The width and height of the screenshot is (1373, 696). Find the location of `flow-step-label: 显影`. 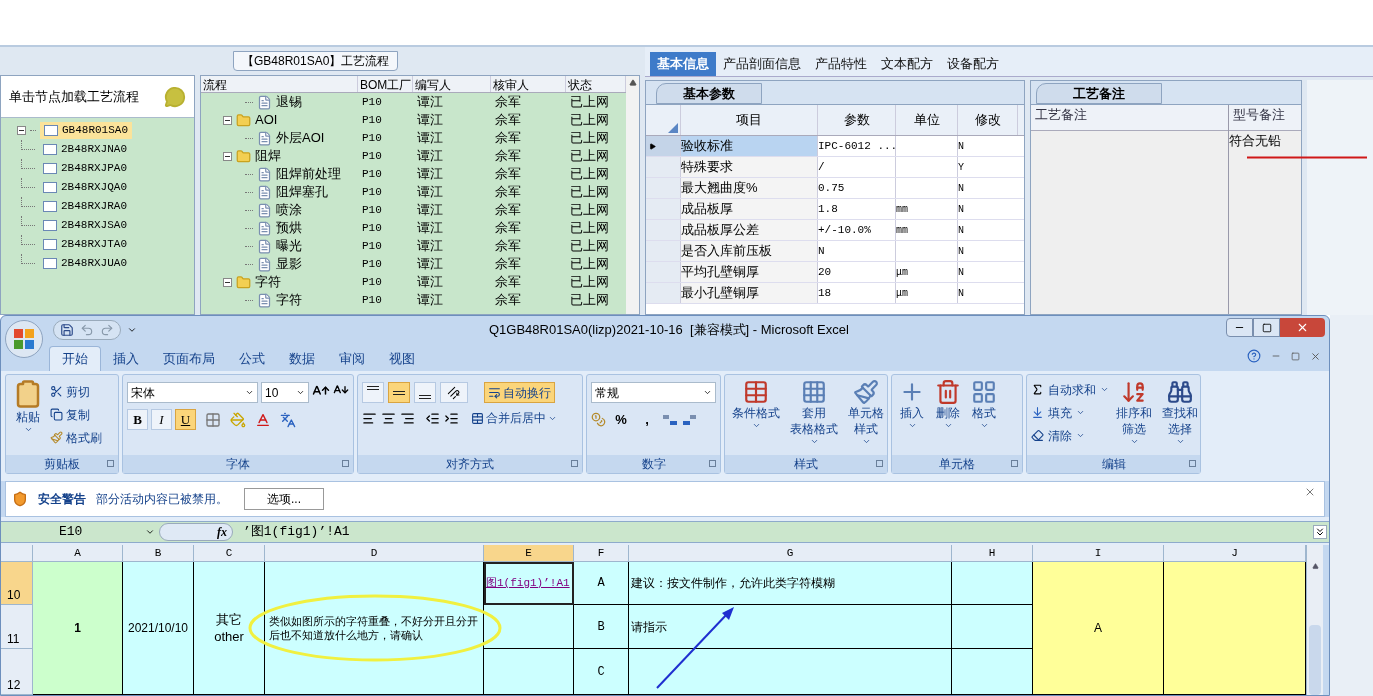

flow-step-label: 显影 is located at coordinates (289, 264).